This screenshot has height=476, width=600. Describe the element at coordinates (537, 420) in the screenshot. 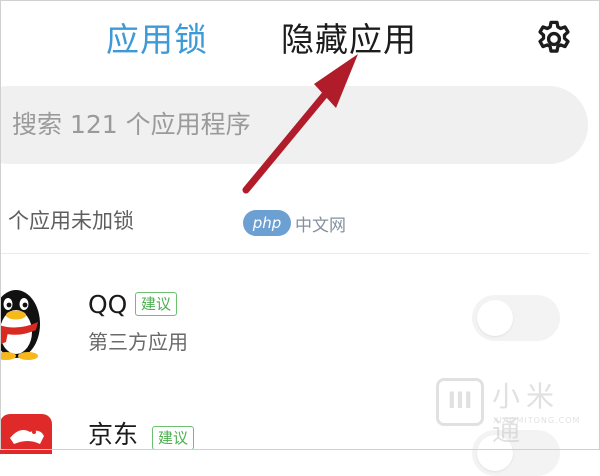

I see `xiaomitong-url: XIAOMITONG.COM` at that location.